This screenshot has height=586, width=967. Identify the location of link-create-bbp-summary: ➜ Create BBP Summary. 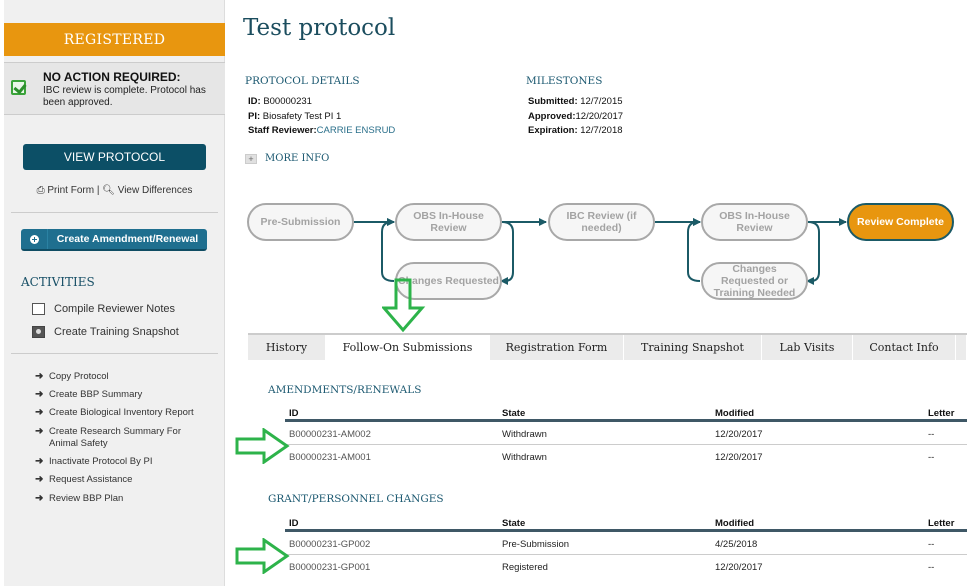
(122, 395).